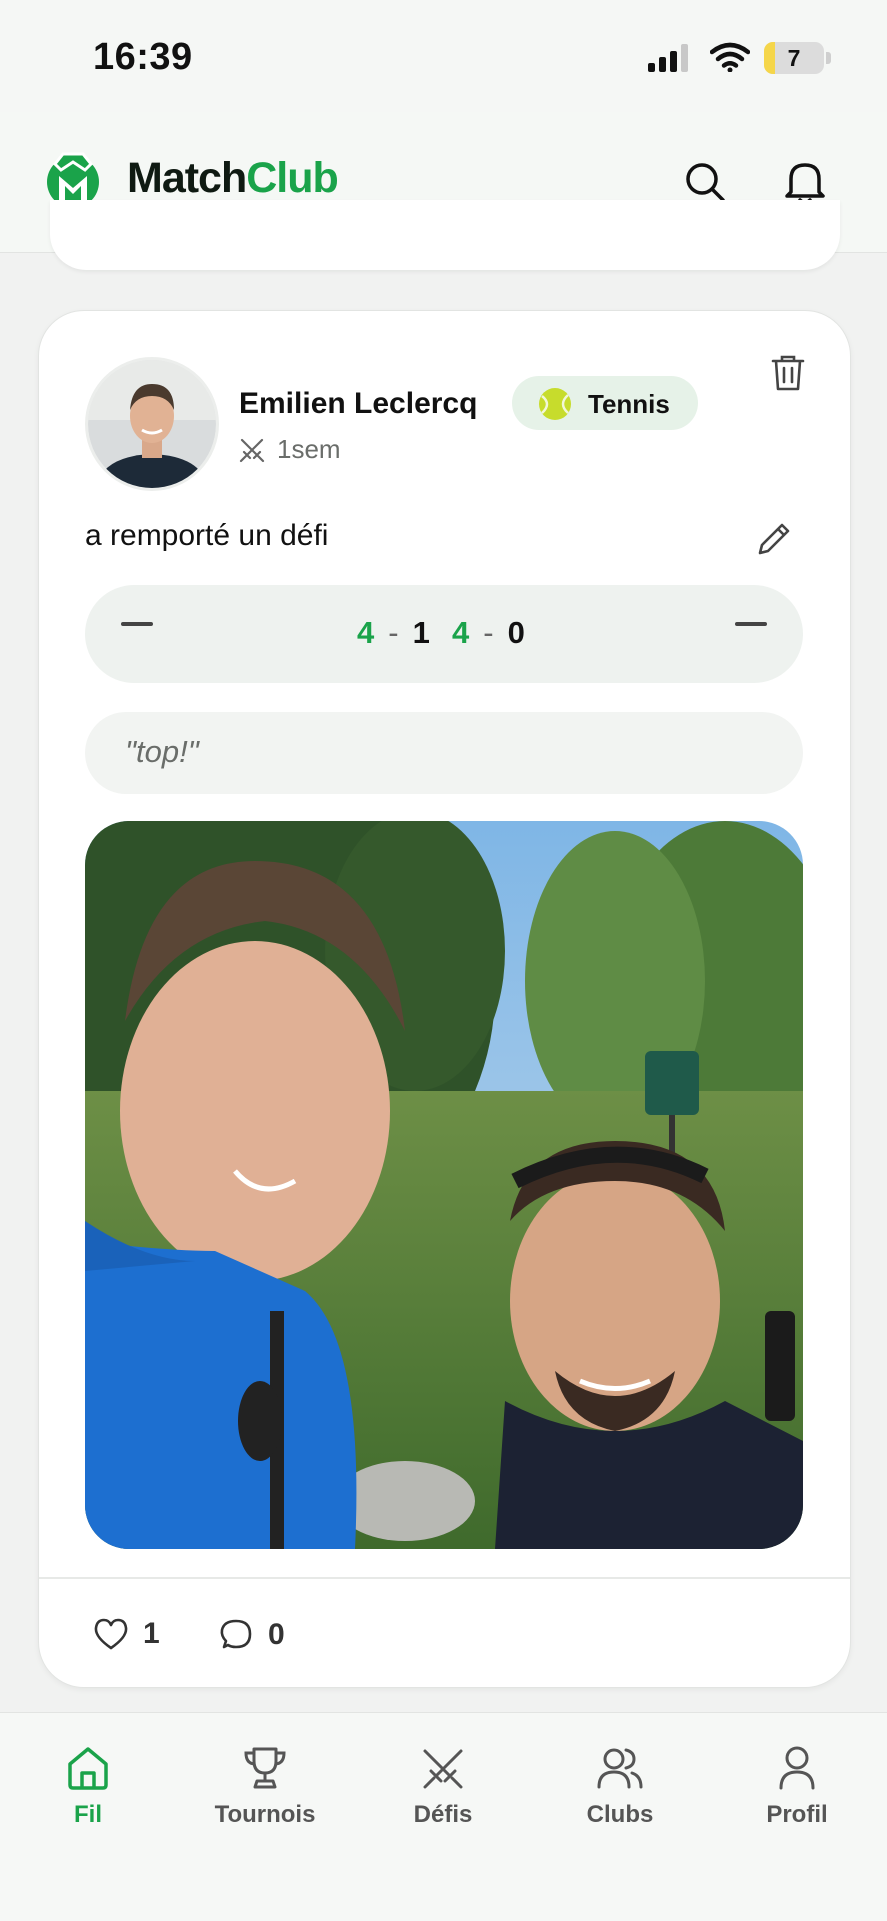 Image resolution: width=887 pixels, height=1921 pixels. Describe the element at coordinates (629, 404) in the screenshot. I see `sport-label: Tennis` at that location.